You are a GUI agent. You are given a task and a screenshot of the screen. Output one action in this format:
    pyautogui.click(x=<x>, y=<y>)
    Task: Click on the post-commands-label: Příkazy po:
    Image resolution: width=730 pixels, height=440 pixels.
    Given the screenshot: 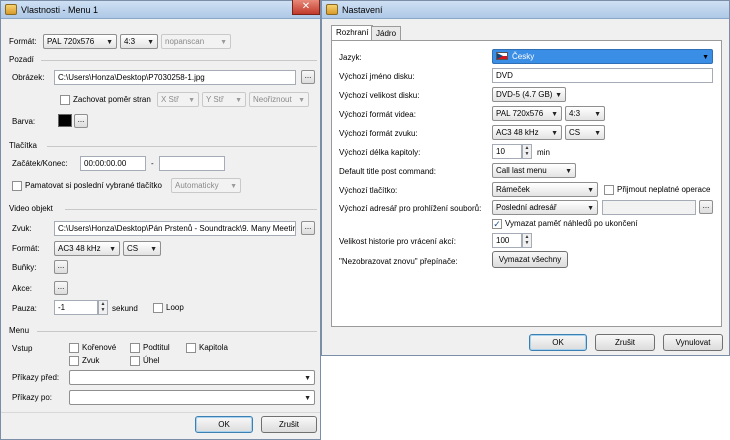 What is the action you would take?
    pyautogui.click(x=32, y=397)
    